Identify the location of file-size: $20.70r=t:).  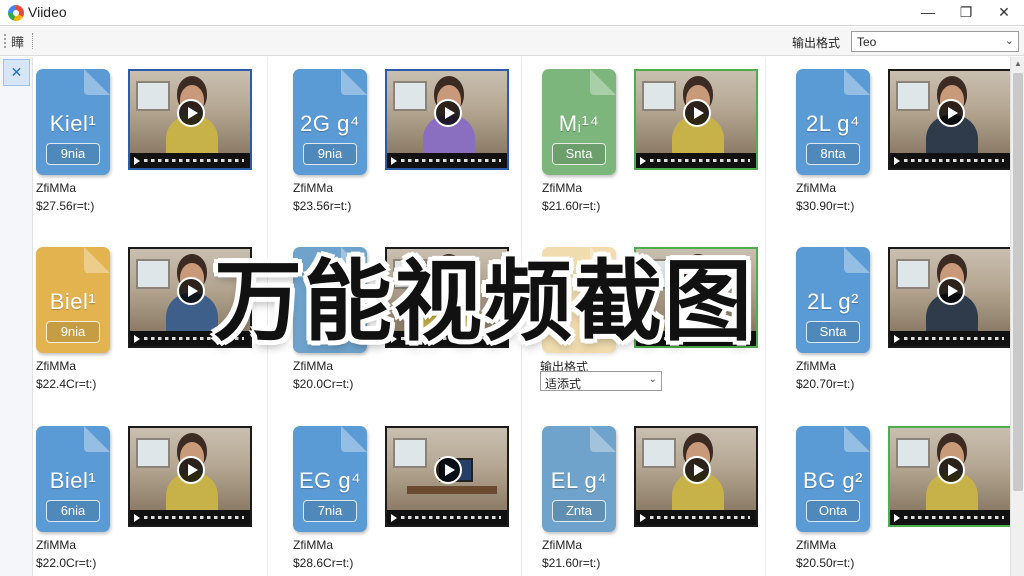
(825, 384).